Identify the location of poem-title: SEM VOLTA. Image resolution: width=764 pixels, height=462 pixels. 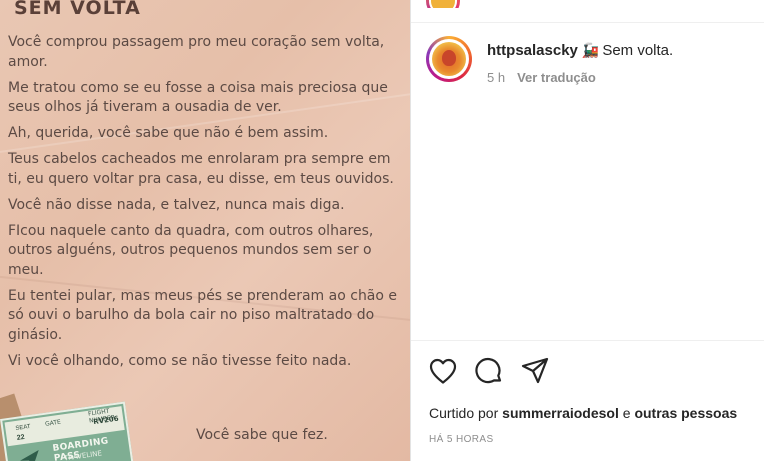
(77, 9).